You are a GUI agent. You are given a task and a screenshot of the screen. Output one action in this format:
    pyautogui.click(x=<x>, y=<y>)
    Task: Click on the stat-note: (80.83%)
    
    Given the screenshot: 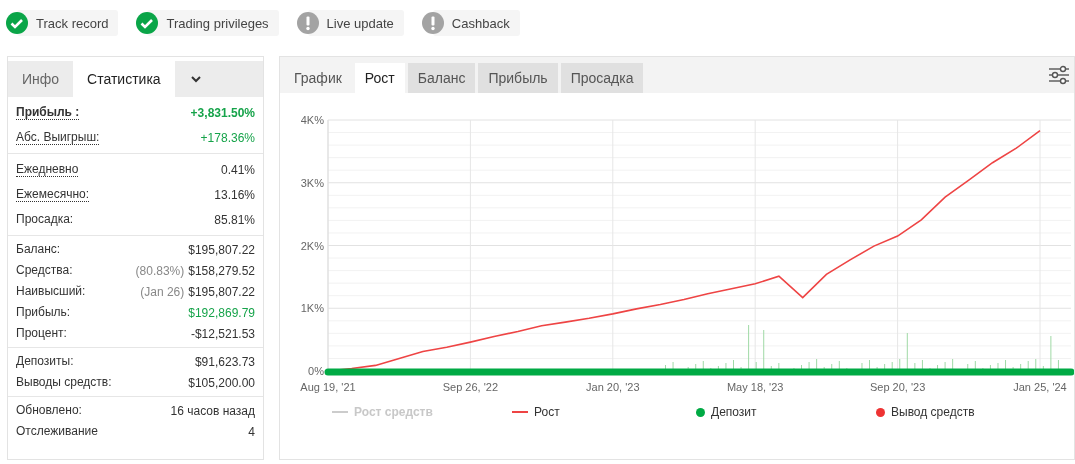 What is the action you would take?
    pyautogui.click(x=160, y=270)
    